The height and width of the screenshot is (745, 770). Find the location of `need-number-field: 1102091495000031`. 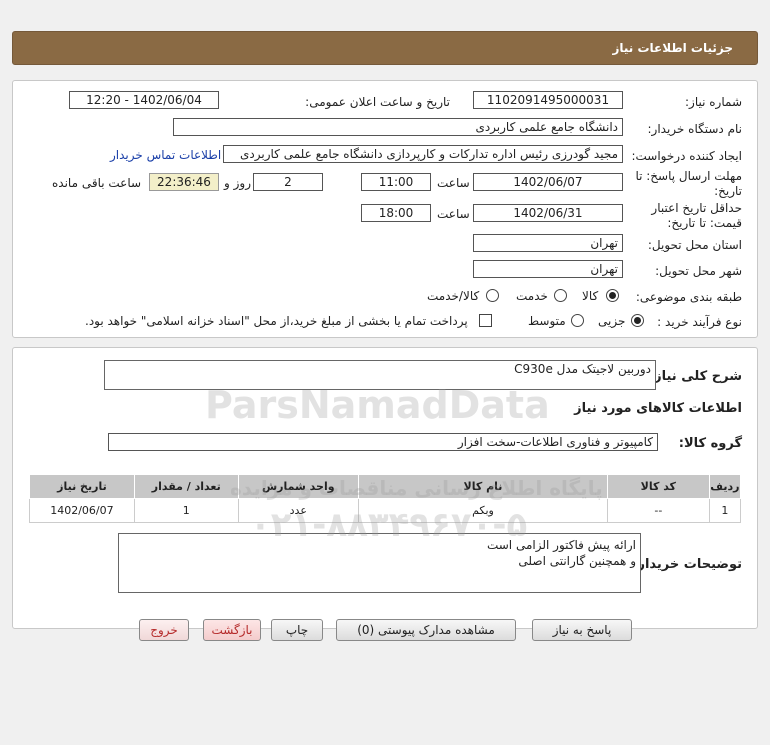

need-number-field: 1102091495000031 is located at coordinates (548, 100).